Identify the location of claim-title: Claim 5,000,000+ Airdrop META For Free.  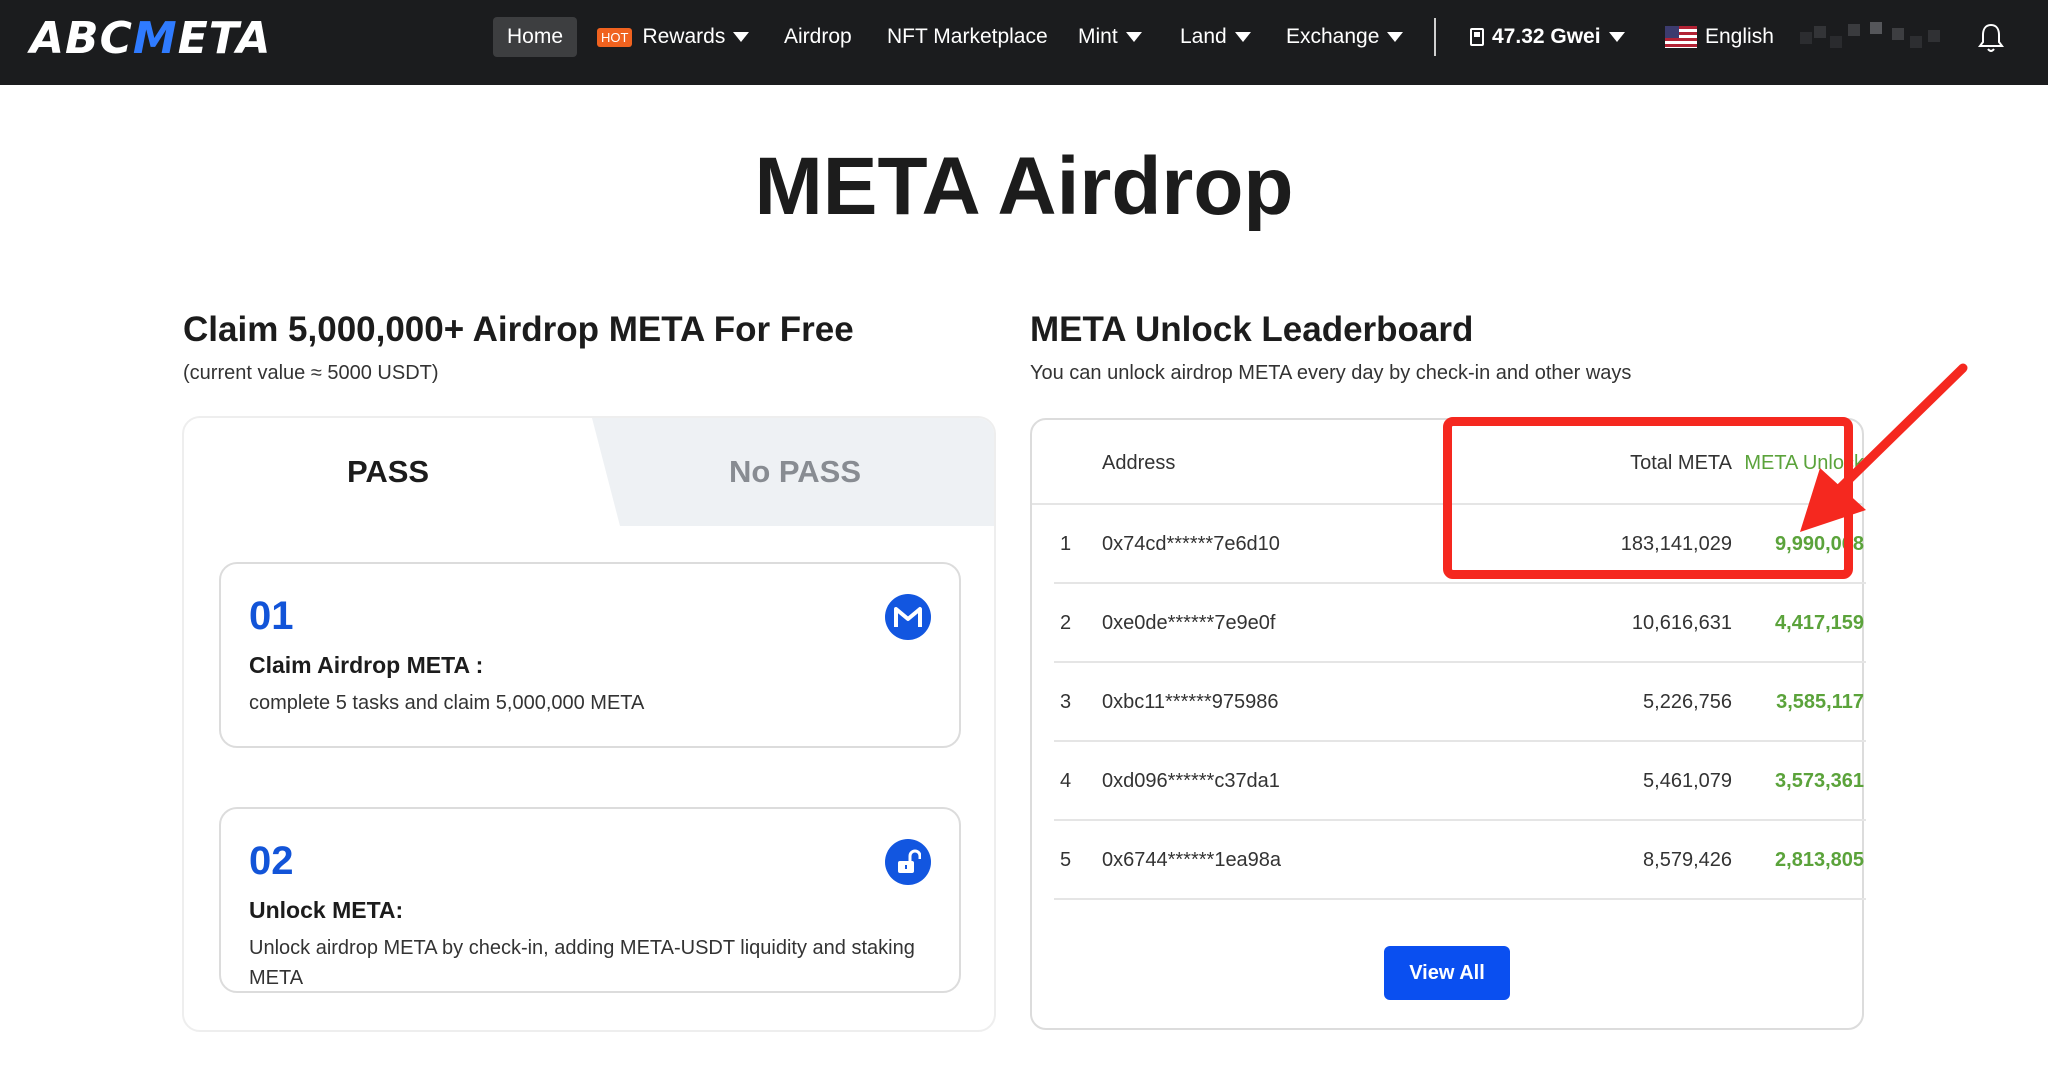
(518, 329).